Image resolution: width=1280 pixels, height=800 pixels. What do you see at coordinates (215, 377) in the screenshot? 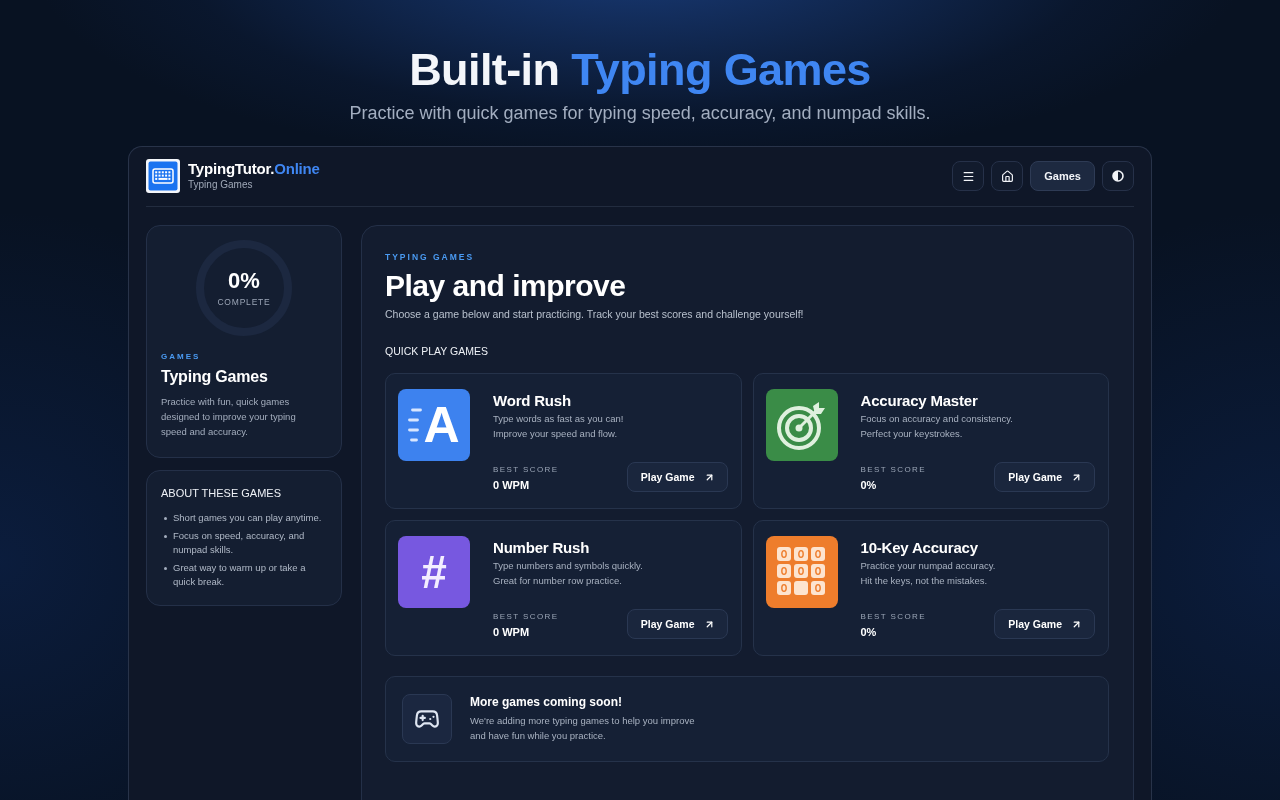
I see `sidebar-title: Typing Games` at bounding box center [215, 377].